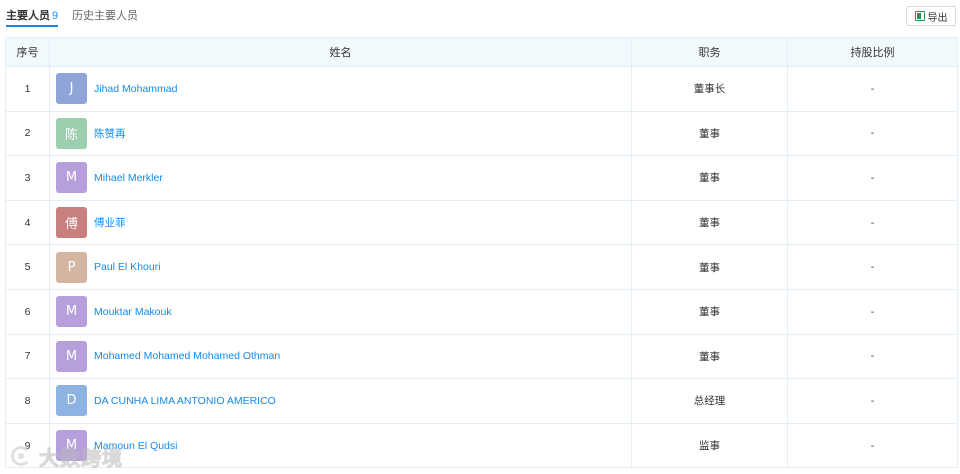  What do you see at coordinates (27, 222) in the screenshot?
I see `row-index: 4` at bounding box center [27, 222].